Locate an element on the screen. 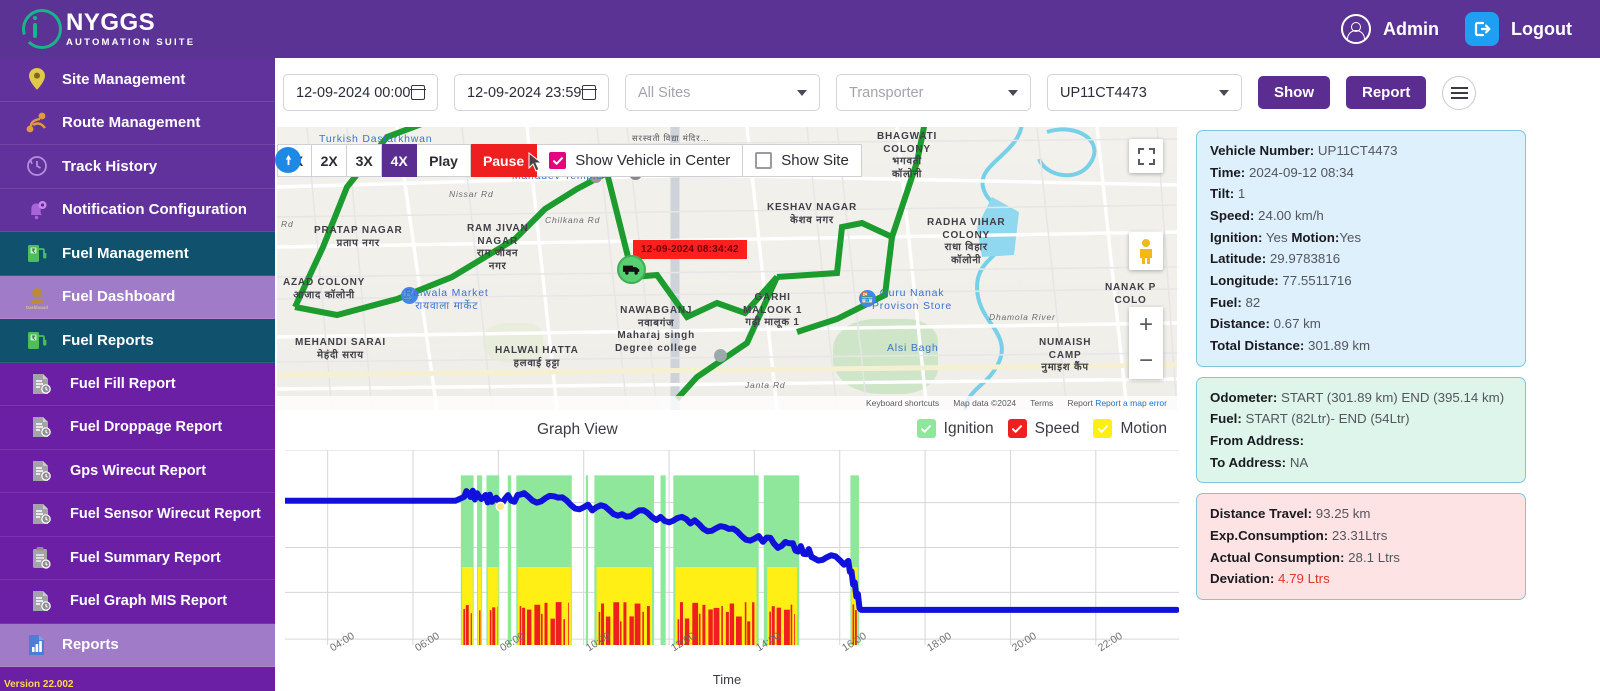 Image resolution: width=1600 pixels, height=691 pixels. ignition-motion-row: Ignition: Yes Motion:Yes is located at coordinates (1286, 237).